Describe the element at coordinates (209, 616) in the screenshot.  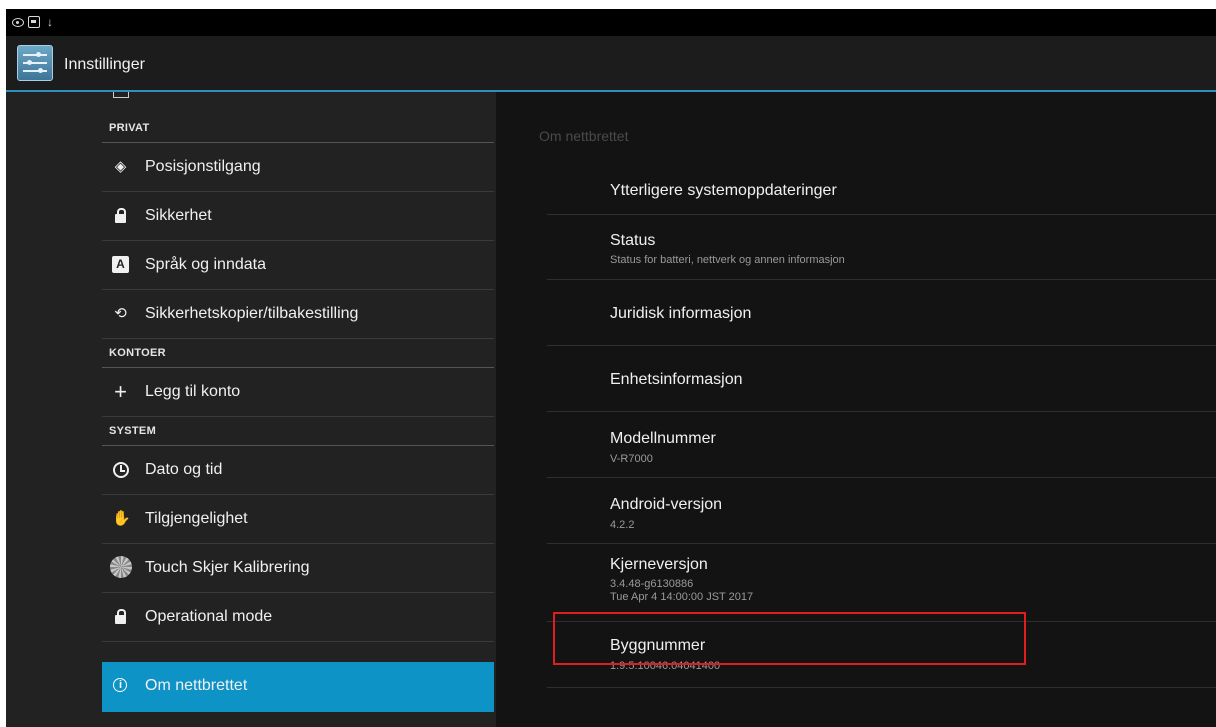
I see `sidebar-item-label: Operational mode` at that location.